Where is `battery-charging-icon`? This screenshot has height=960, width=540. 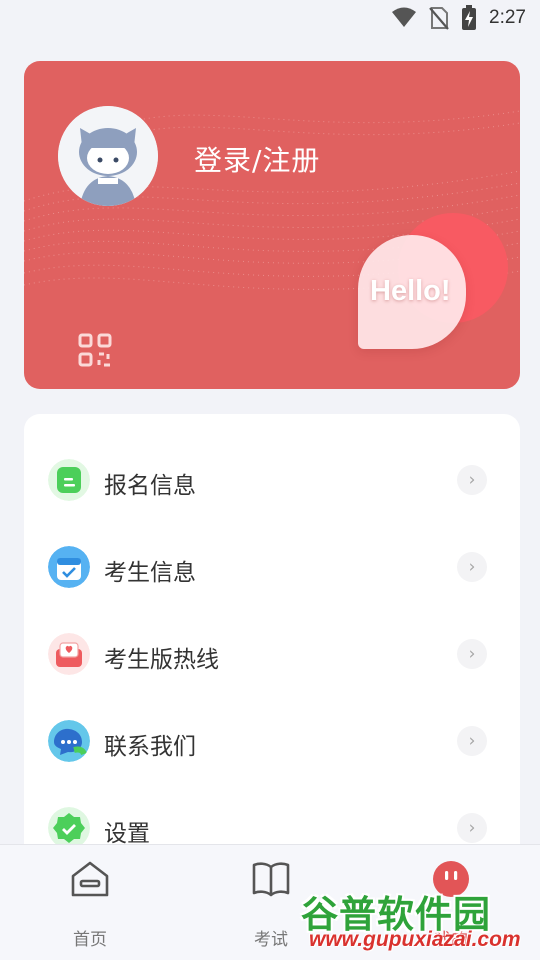
battery-charging-icon is located at coordinates (469, 18).